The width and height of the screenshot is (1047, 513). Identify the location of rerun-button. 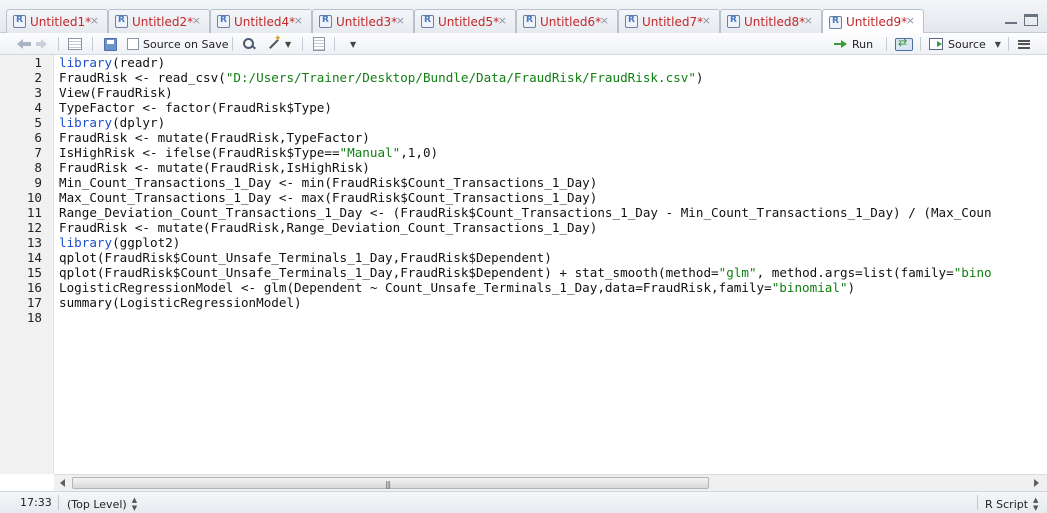
(904, 44).